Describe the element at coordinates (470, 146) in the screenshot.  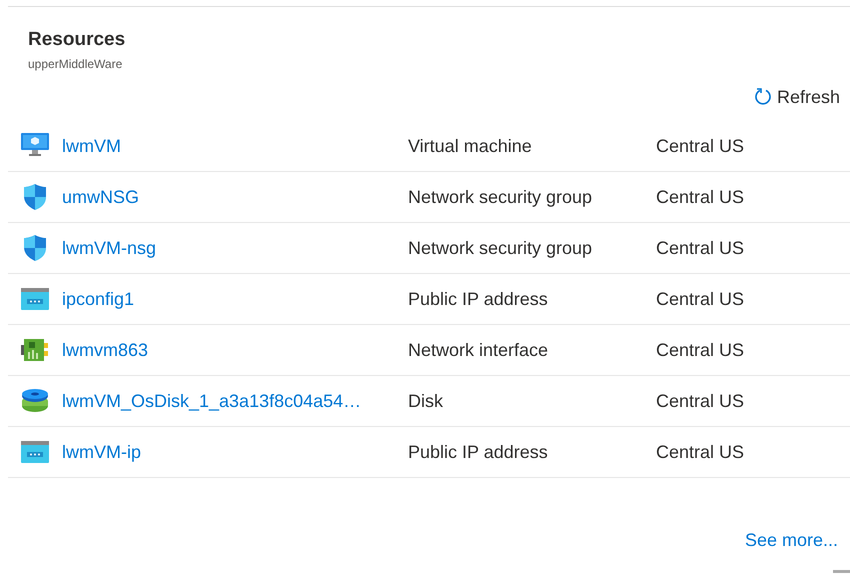
I see `resource-type: Virtual machine` at that location.